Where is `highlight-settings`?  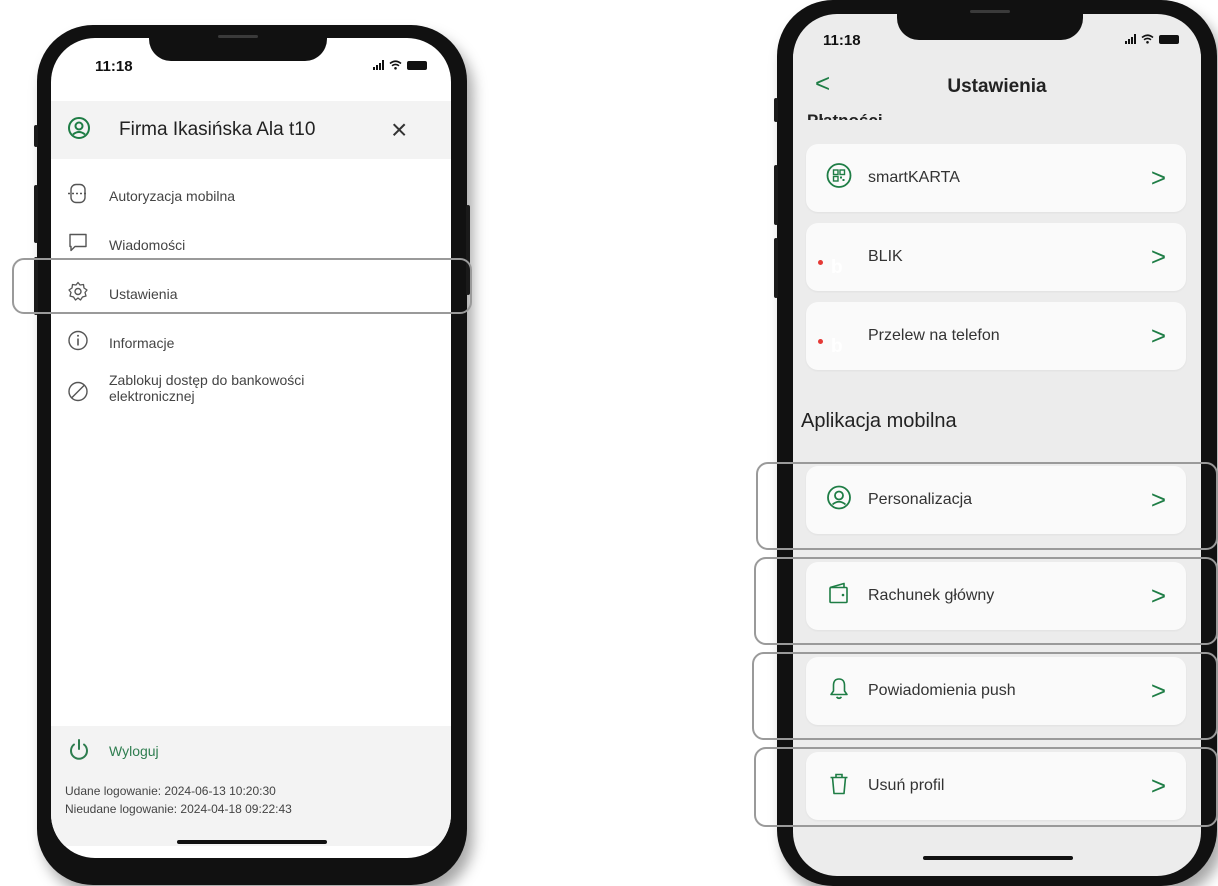
highlight-settings is located at coordinates (242, 286).